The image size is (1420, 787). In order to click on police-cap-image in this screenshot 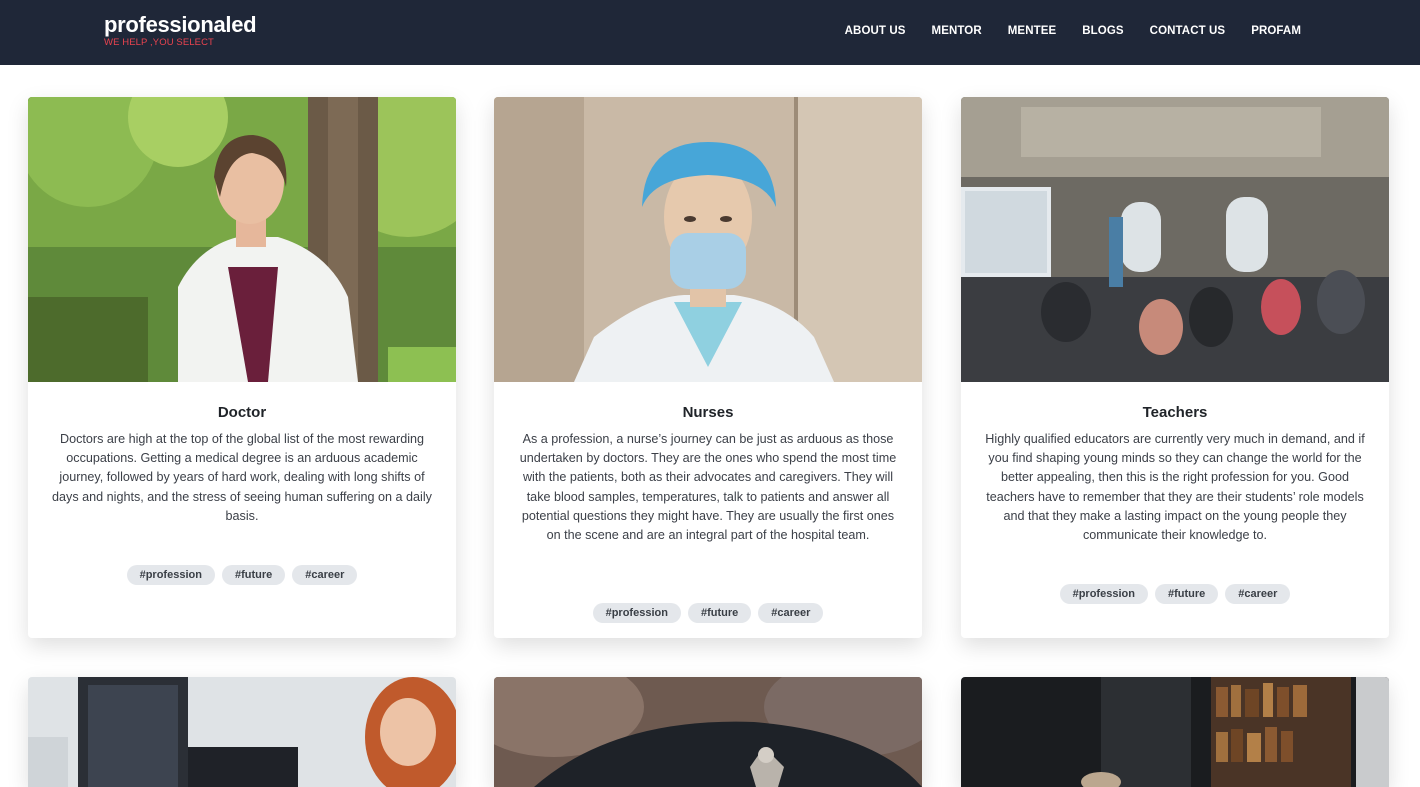, I will do `click(708, 732)`.